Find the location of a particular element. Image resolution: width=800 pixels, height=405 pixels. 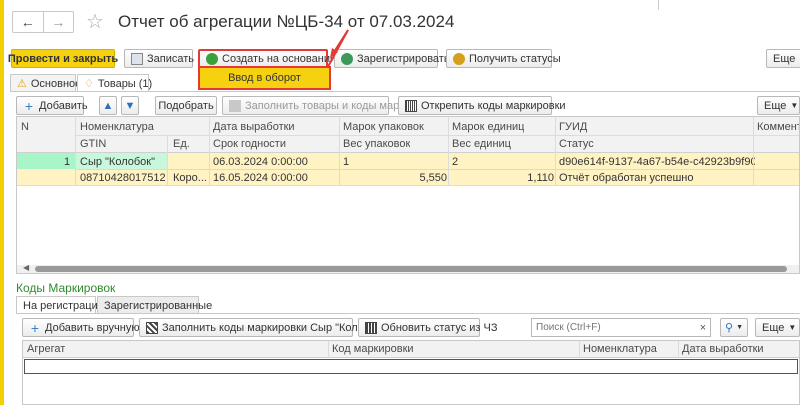

fill-codes-button: Заполнить коды маркировки Сыр "Колобок" is located at coordinates (262, 327).